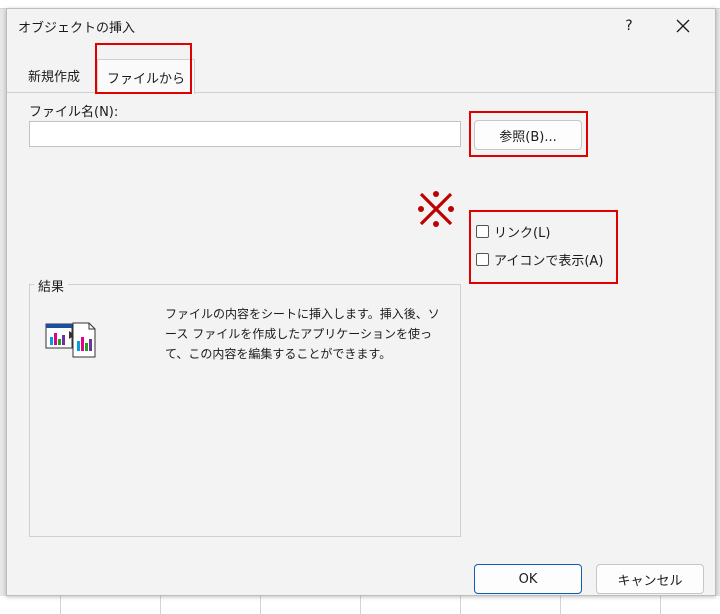 This screenshot has height=614, width=720. Describe the element at coordinates (528, 579) in the screenshot. I see `ok-button: OK` at that location.